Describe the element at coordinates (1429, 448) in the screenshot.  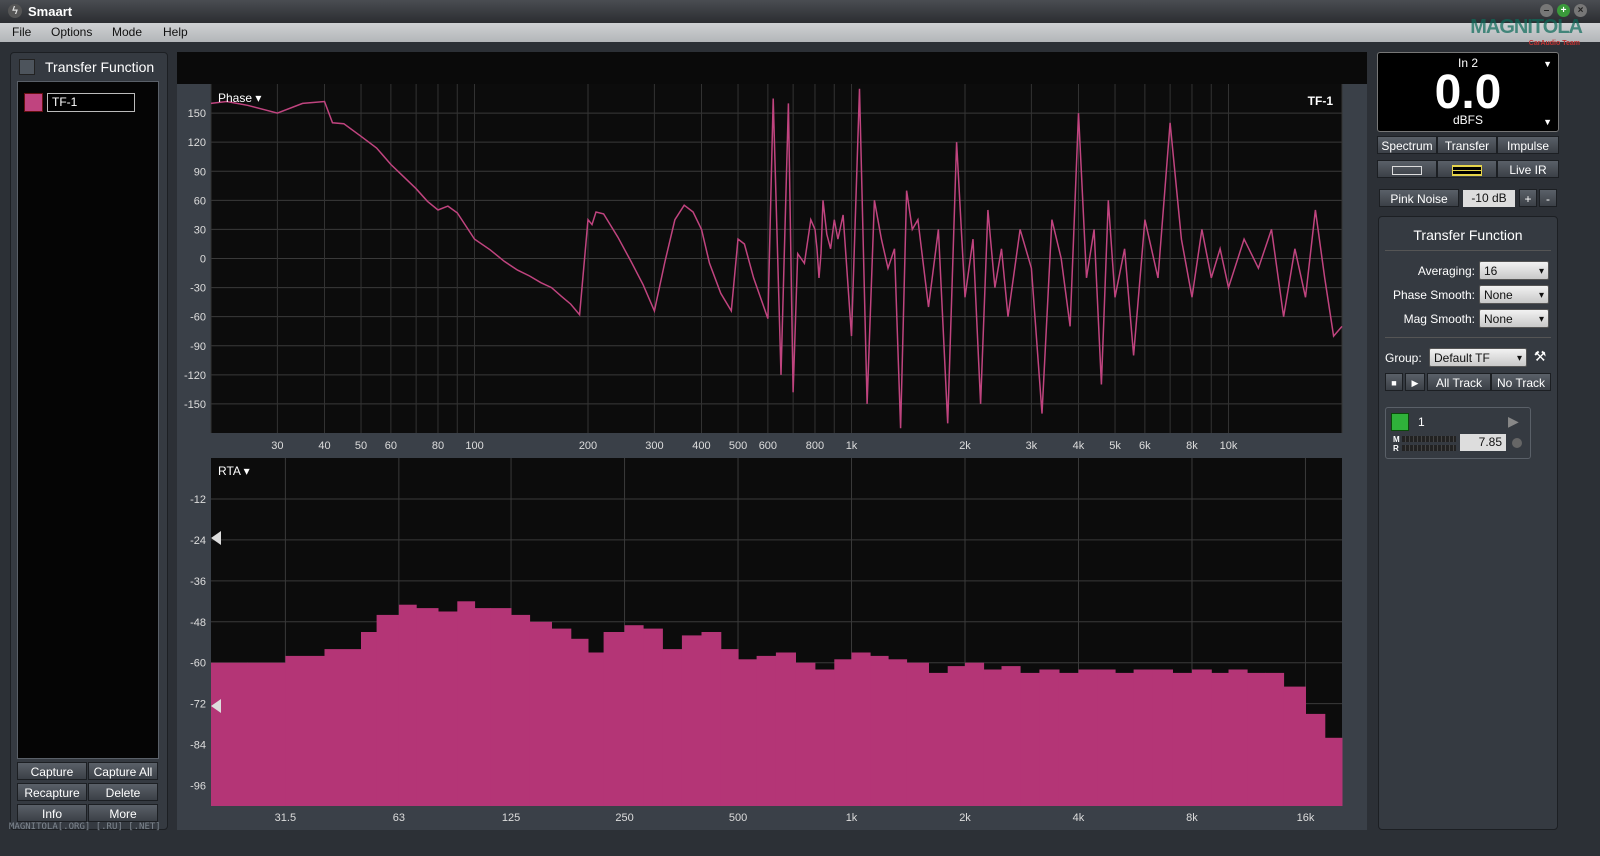
I see `meter-r-bar` at that location.